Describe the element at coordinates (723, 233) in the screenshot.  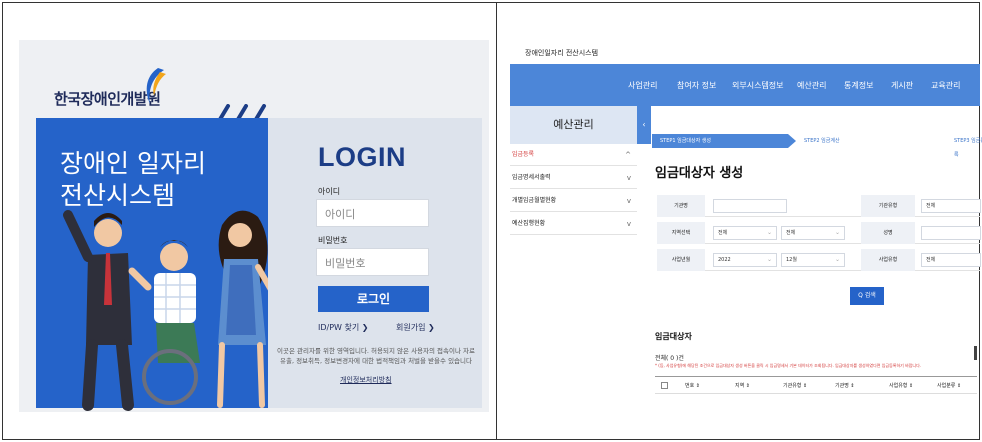
I see `region-value-1: 전체` at that location.